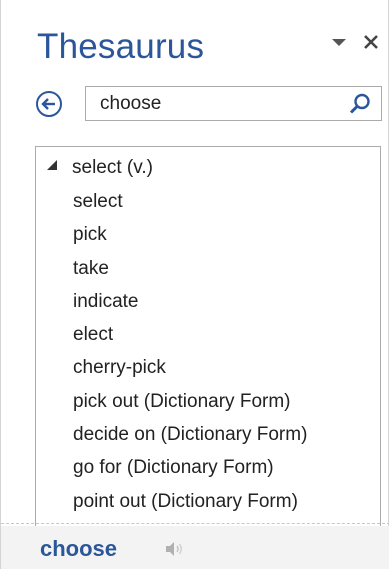 This screenshot has height=569, width=389. I want to click on search-icon, so click(359, 103).